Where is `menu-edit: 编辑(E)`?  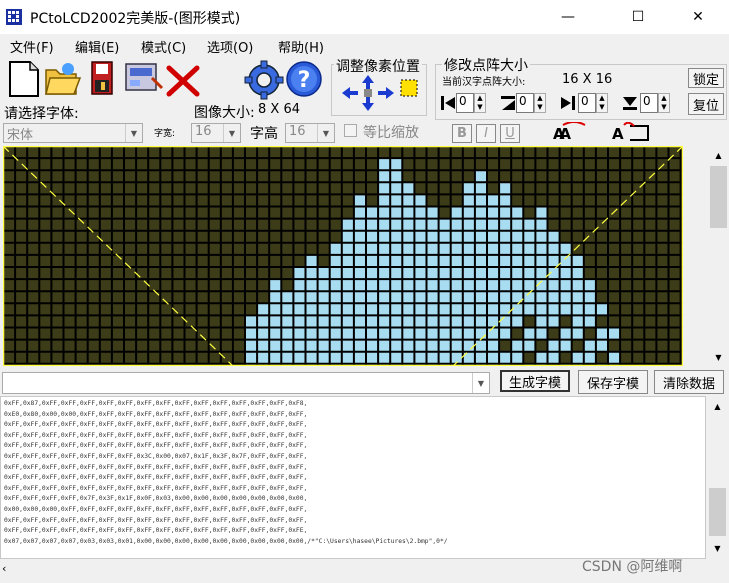 menu-edit: 编辑(E) is located at coordinates (97, 46).